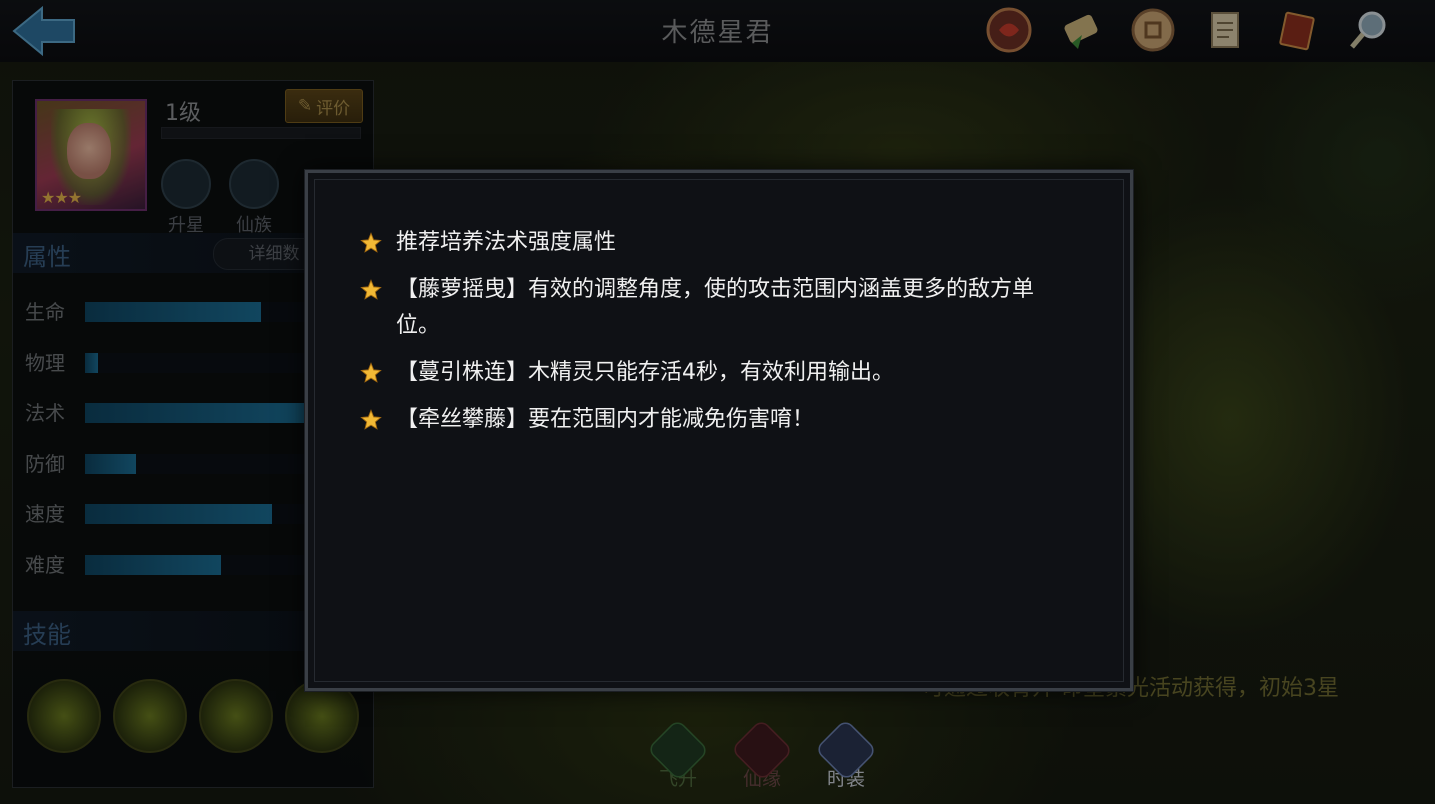 This screenshot has height=804, width=1435. Describe the element at coordinates (506, 242) in the screenshot. I see `tip-text: 推荐培养法术强度属性` at that location.